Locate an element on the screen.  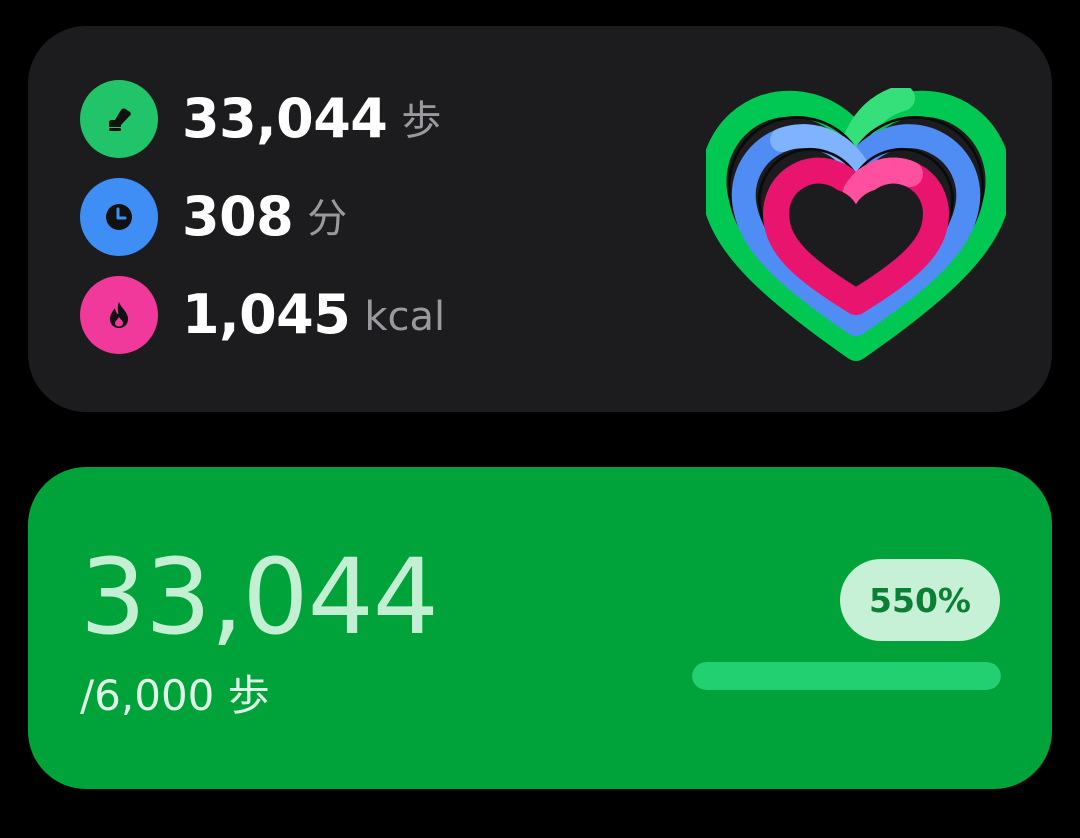
active-time-metric-row: 308 分 is located at coordinates (213, 217).